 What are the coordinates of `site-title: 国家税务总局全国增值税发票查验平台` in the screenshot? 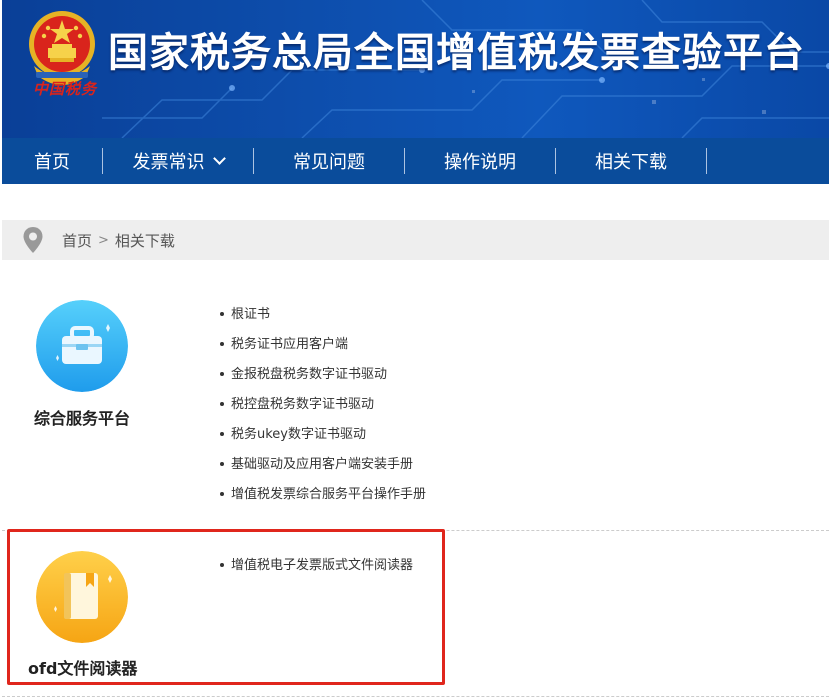 It's located at (456, 53).